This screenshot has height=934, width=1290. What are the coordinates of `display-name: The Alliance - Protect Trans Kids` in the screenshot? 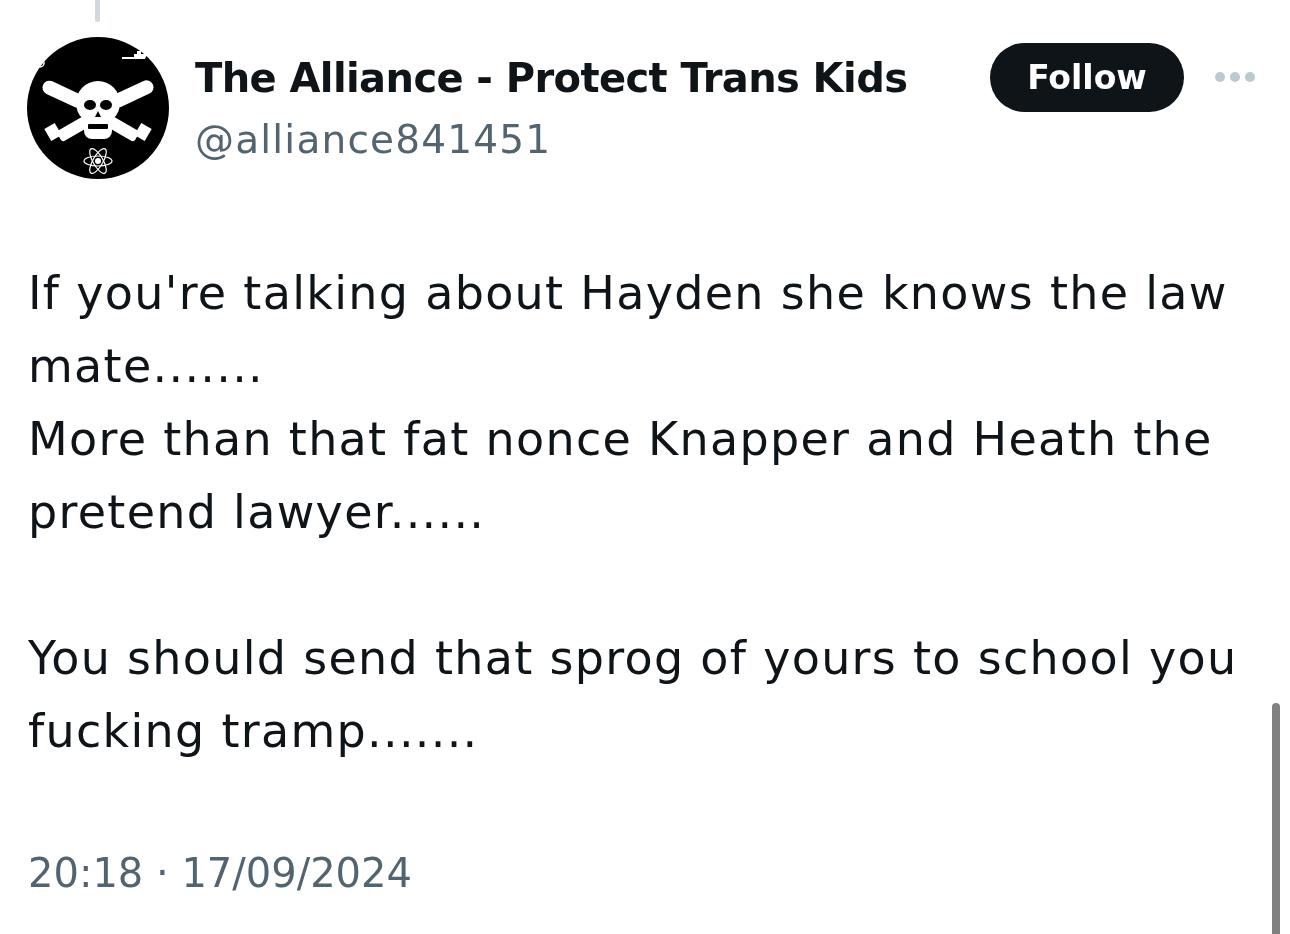 It's located at (592, 78).